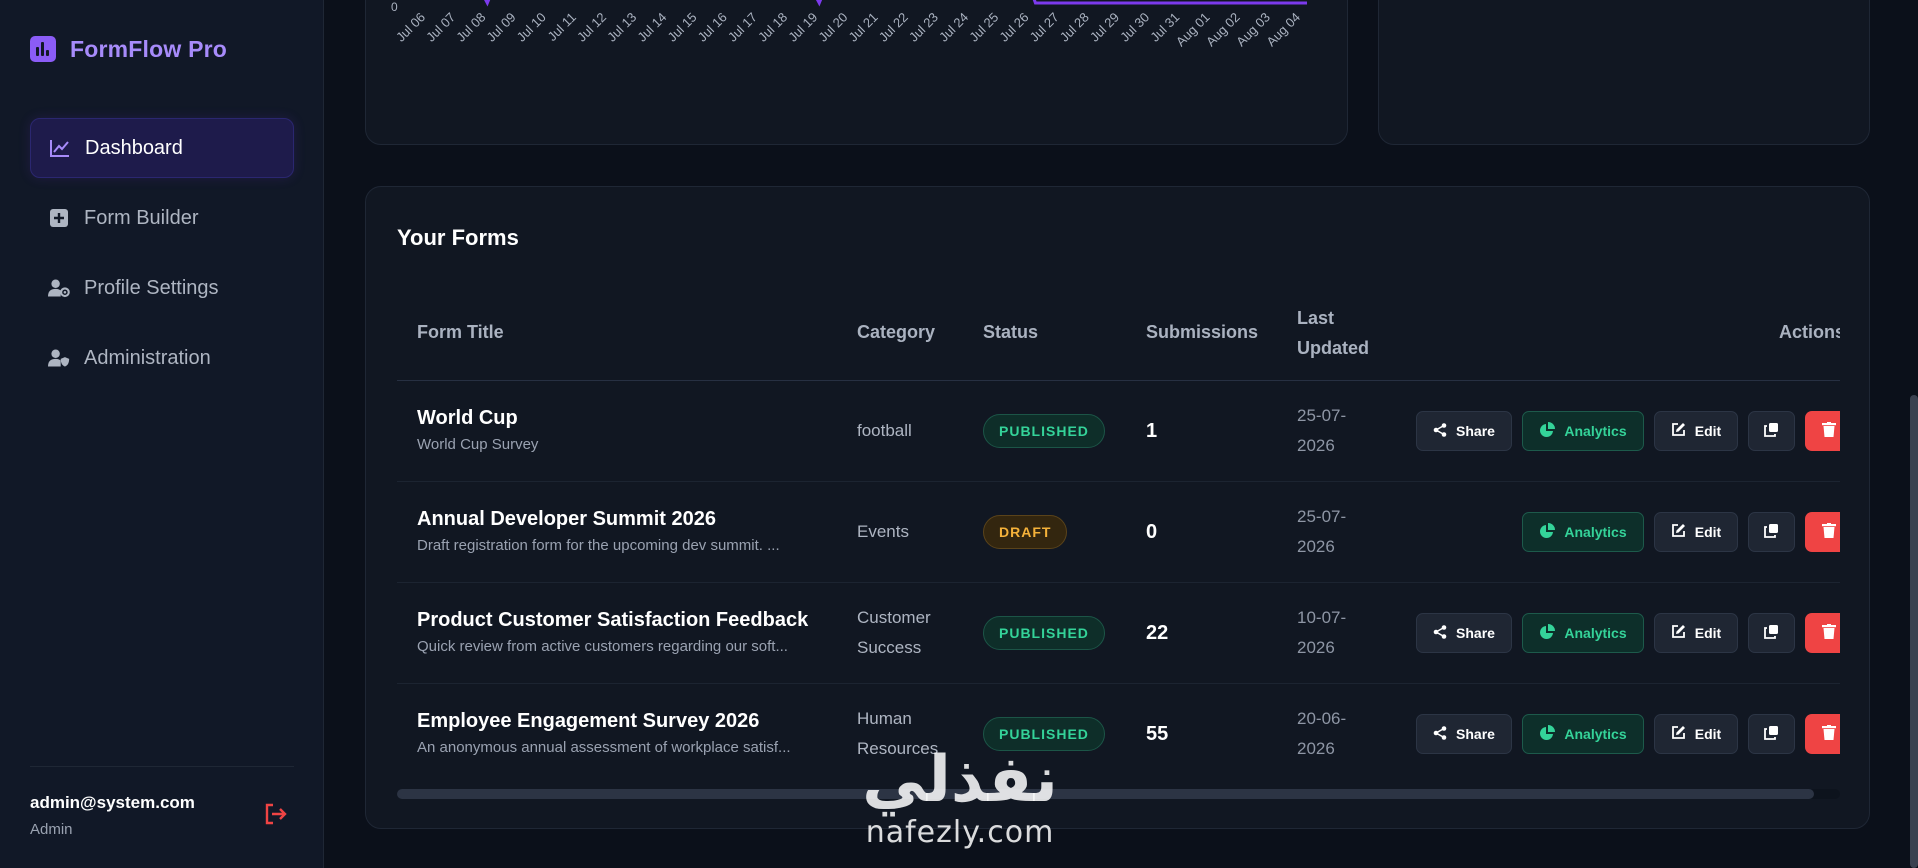 Image resolution: width=1918 pixels, height=868 pixels. What do you see at coordinates (863, 27) in the screenshot?
I see `x-tick-label: Jul 21` at bounding box center [863, 27].